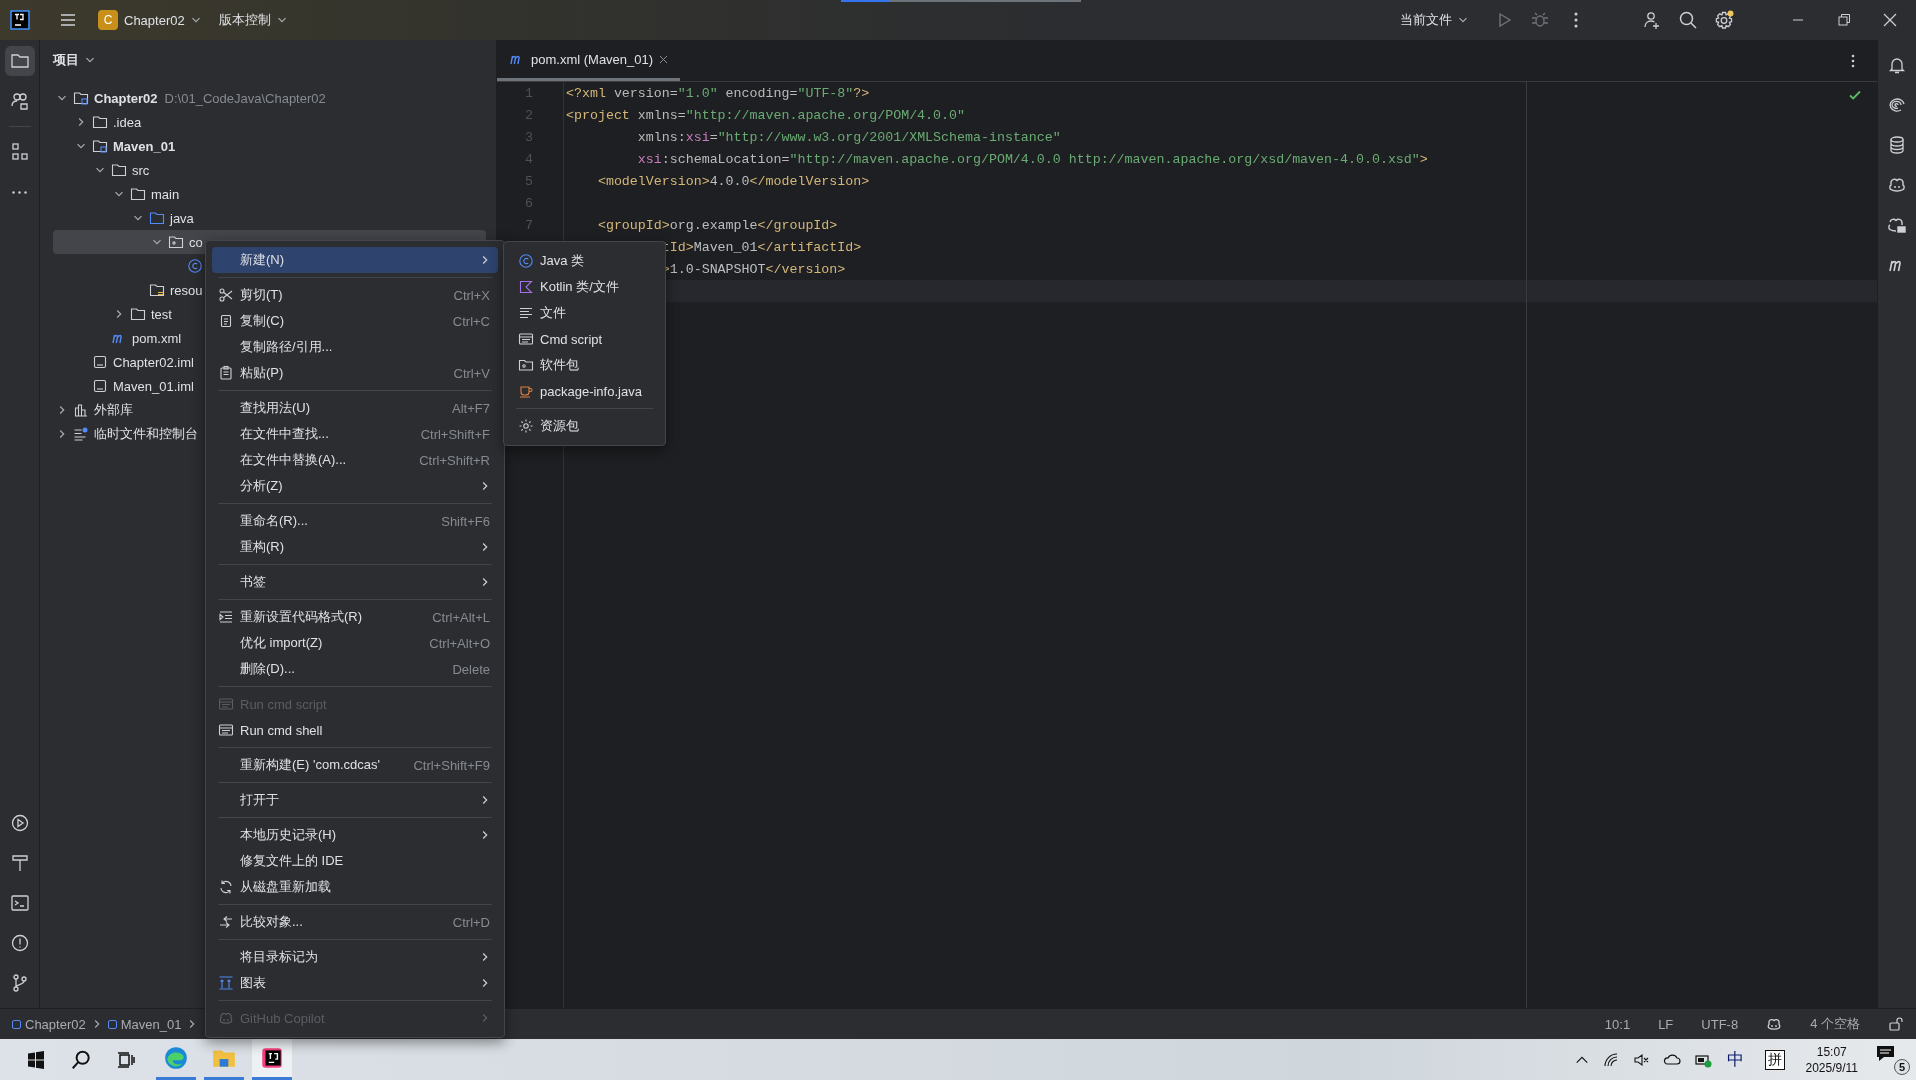  I want to click on menu-item: 本地历史记录(H), so click(355, 835).